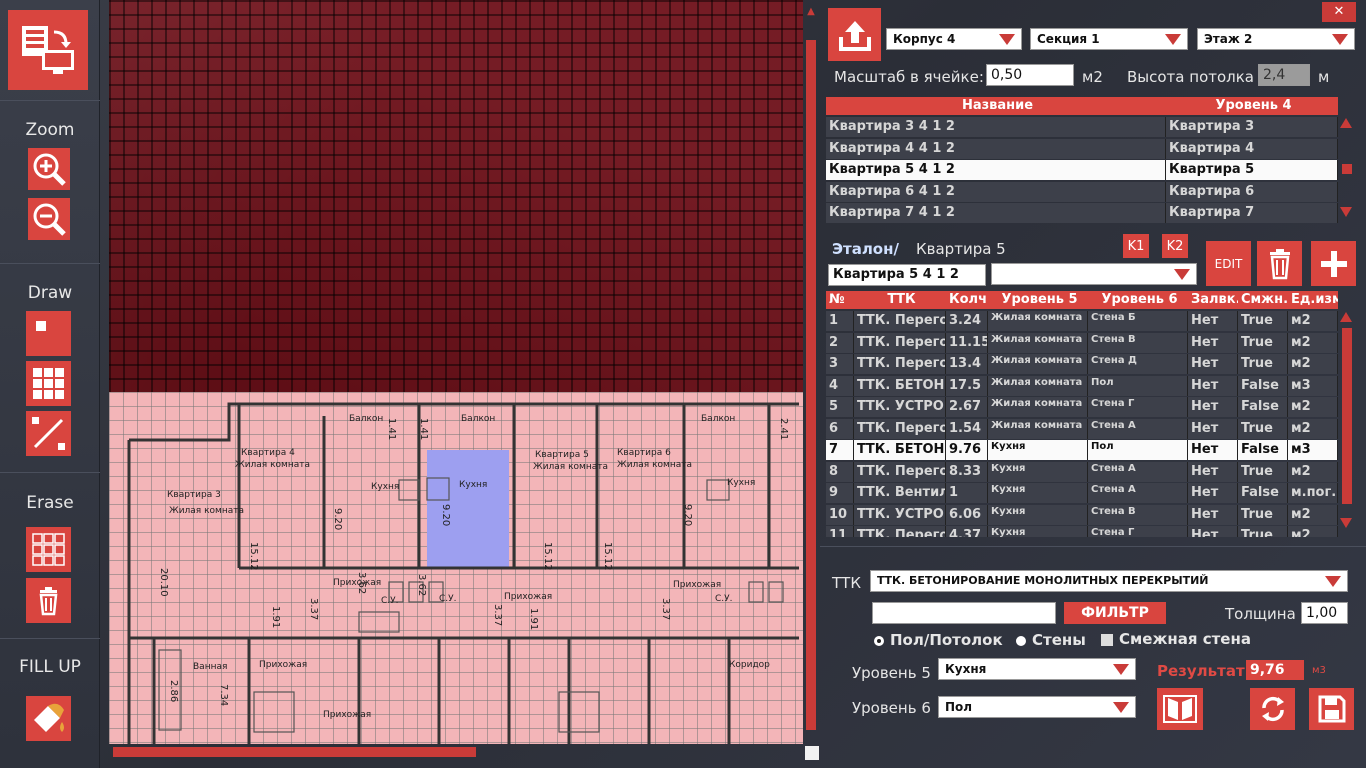  I want to click on add-button, so click(1333, 263).